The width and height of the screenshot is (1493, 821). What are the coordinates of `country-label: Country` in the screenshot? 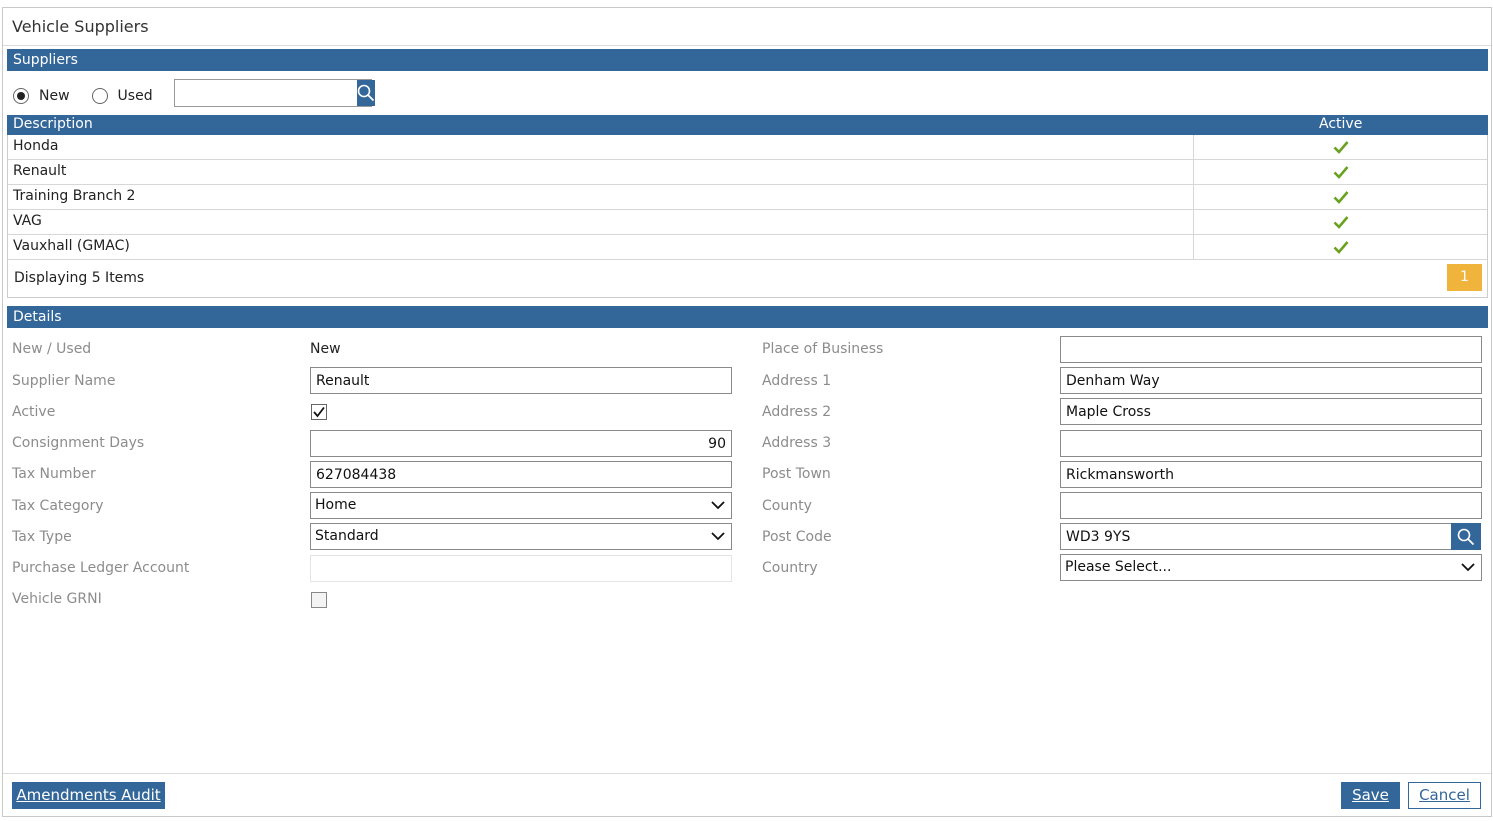 It's located at (790, 568).